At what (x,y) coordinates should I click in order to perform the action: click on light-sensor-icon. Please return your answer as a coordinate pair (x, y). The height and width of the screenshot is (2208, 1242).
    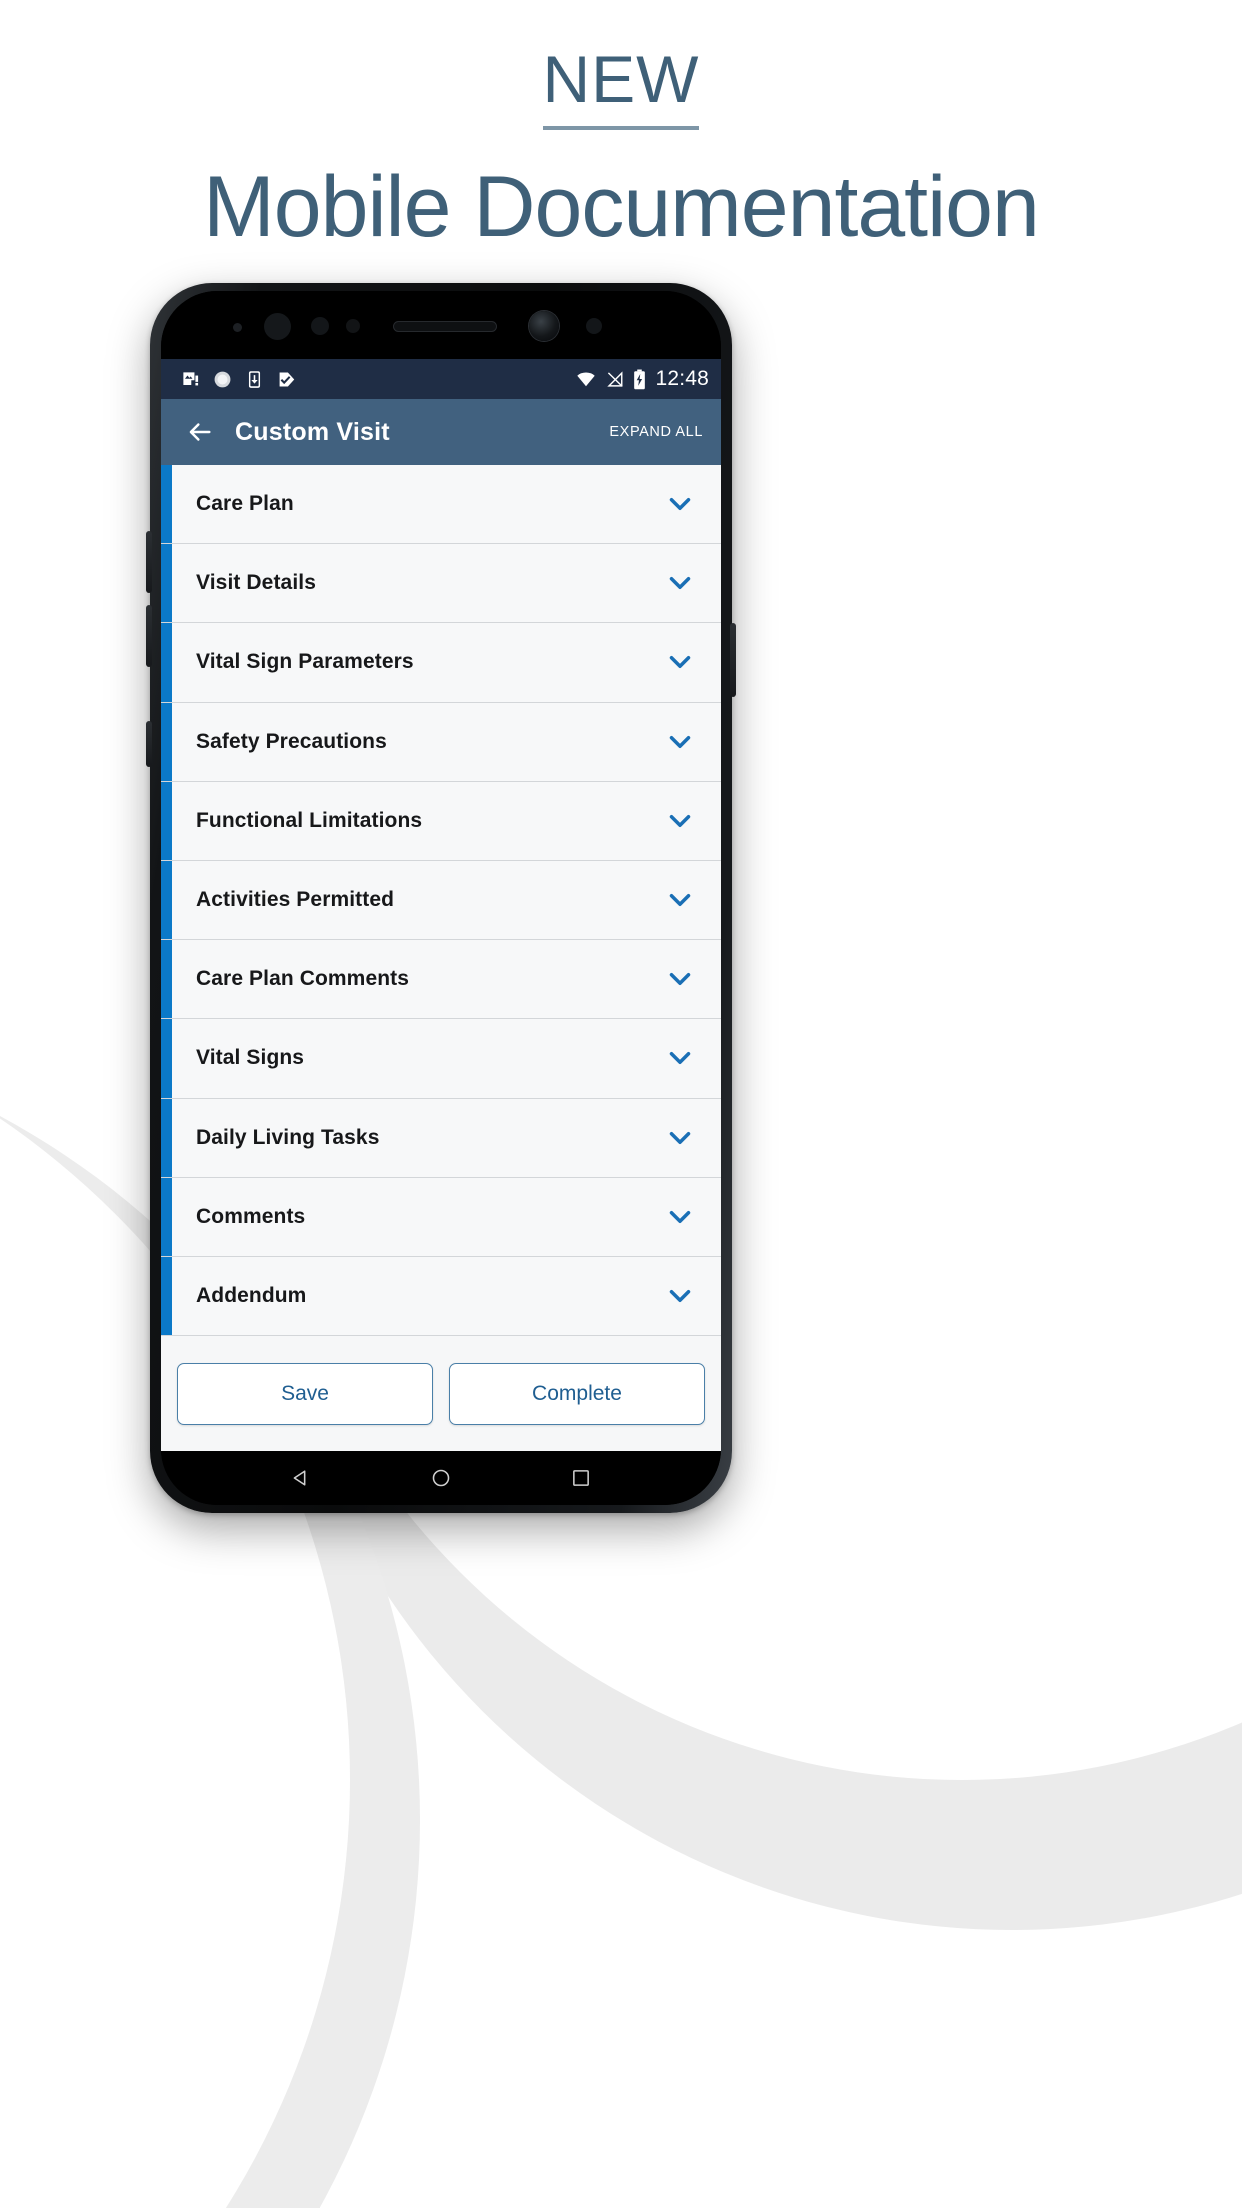
    Looking at the image, I should click on (594, 326).